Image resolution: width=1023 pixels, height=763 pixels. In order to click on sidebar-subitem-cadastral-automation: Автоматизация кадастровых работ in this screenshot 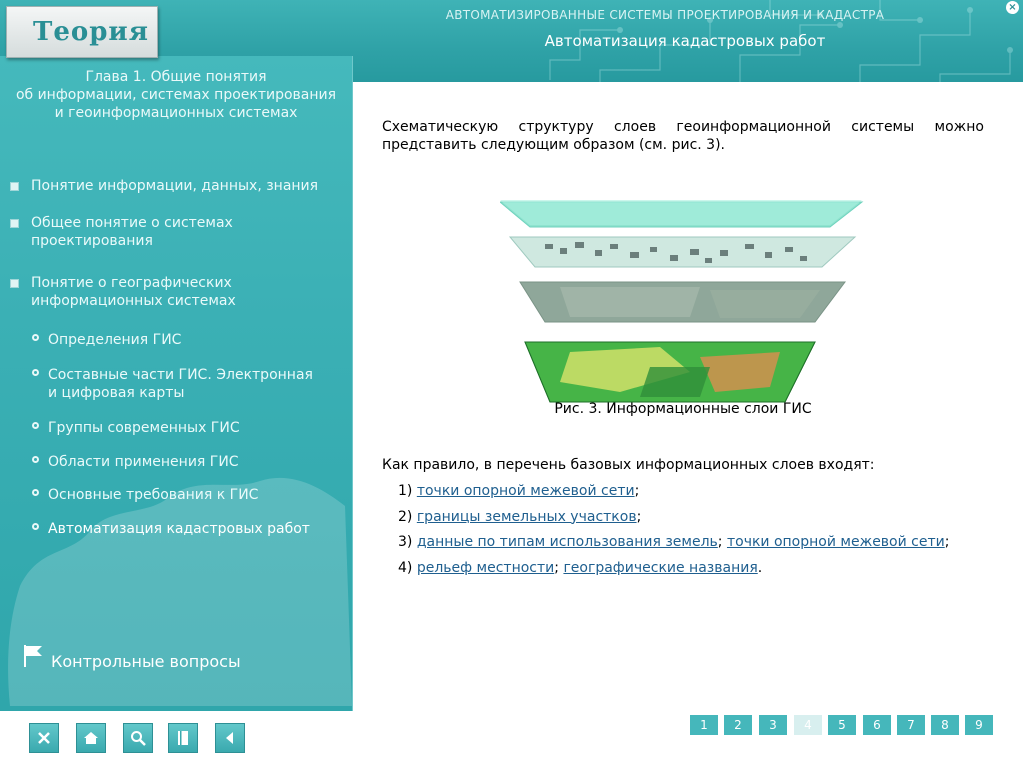, I will do `click(185, 529)`.